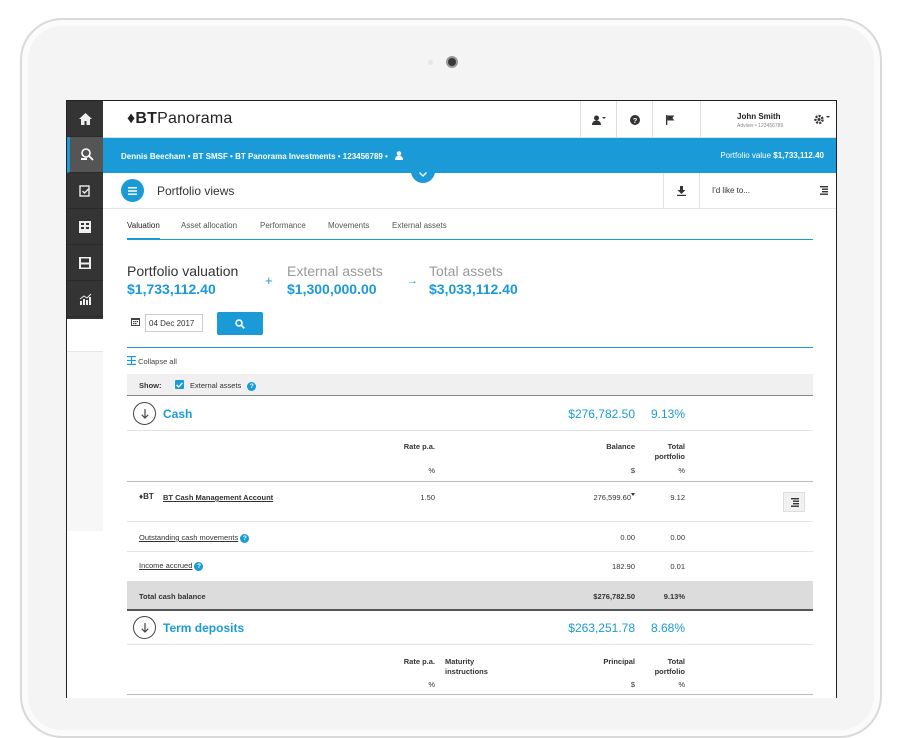 This screenshot has width=900, height=738. Describe the element at coordinates (204, 628) in the screenshot. I see `term-deposits-title: Term deposits` at that location.